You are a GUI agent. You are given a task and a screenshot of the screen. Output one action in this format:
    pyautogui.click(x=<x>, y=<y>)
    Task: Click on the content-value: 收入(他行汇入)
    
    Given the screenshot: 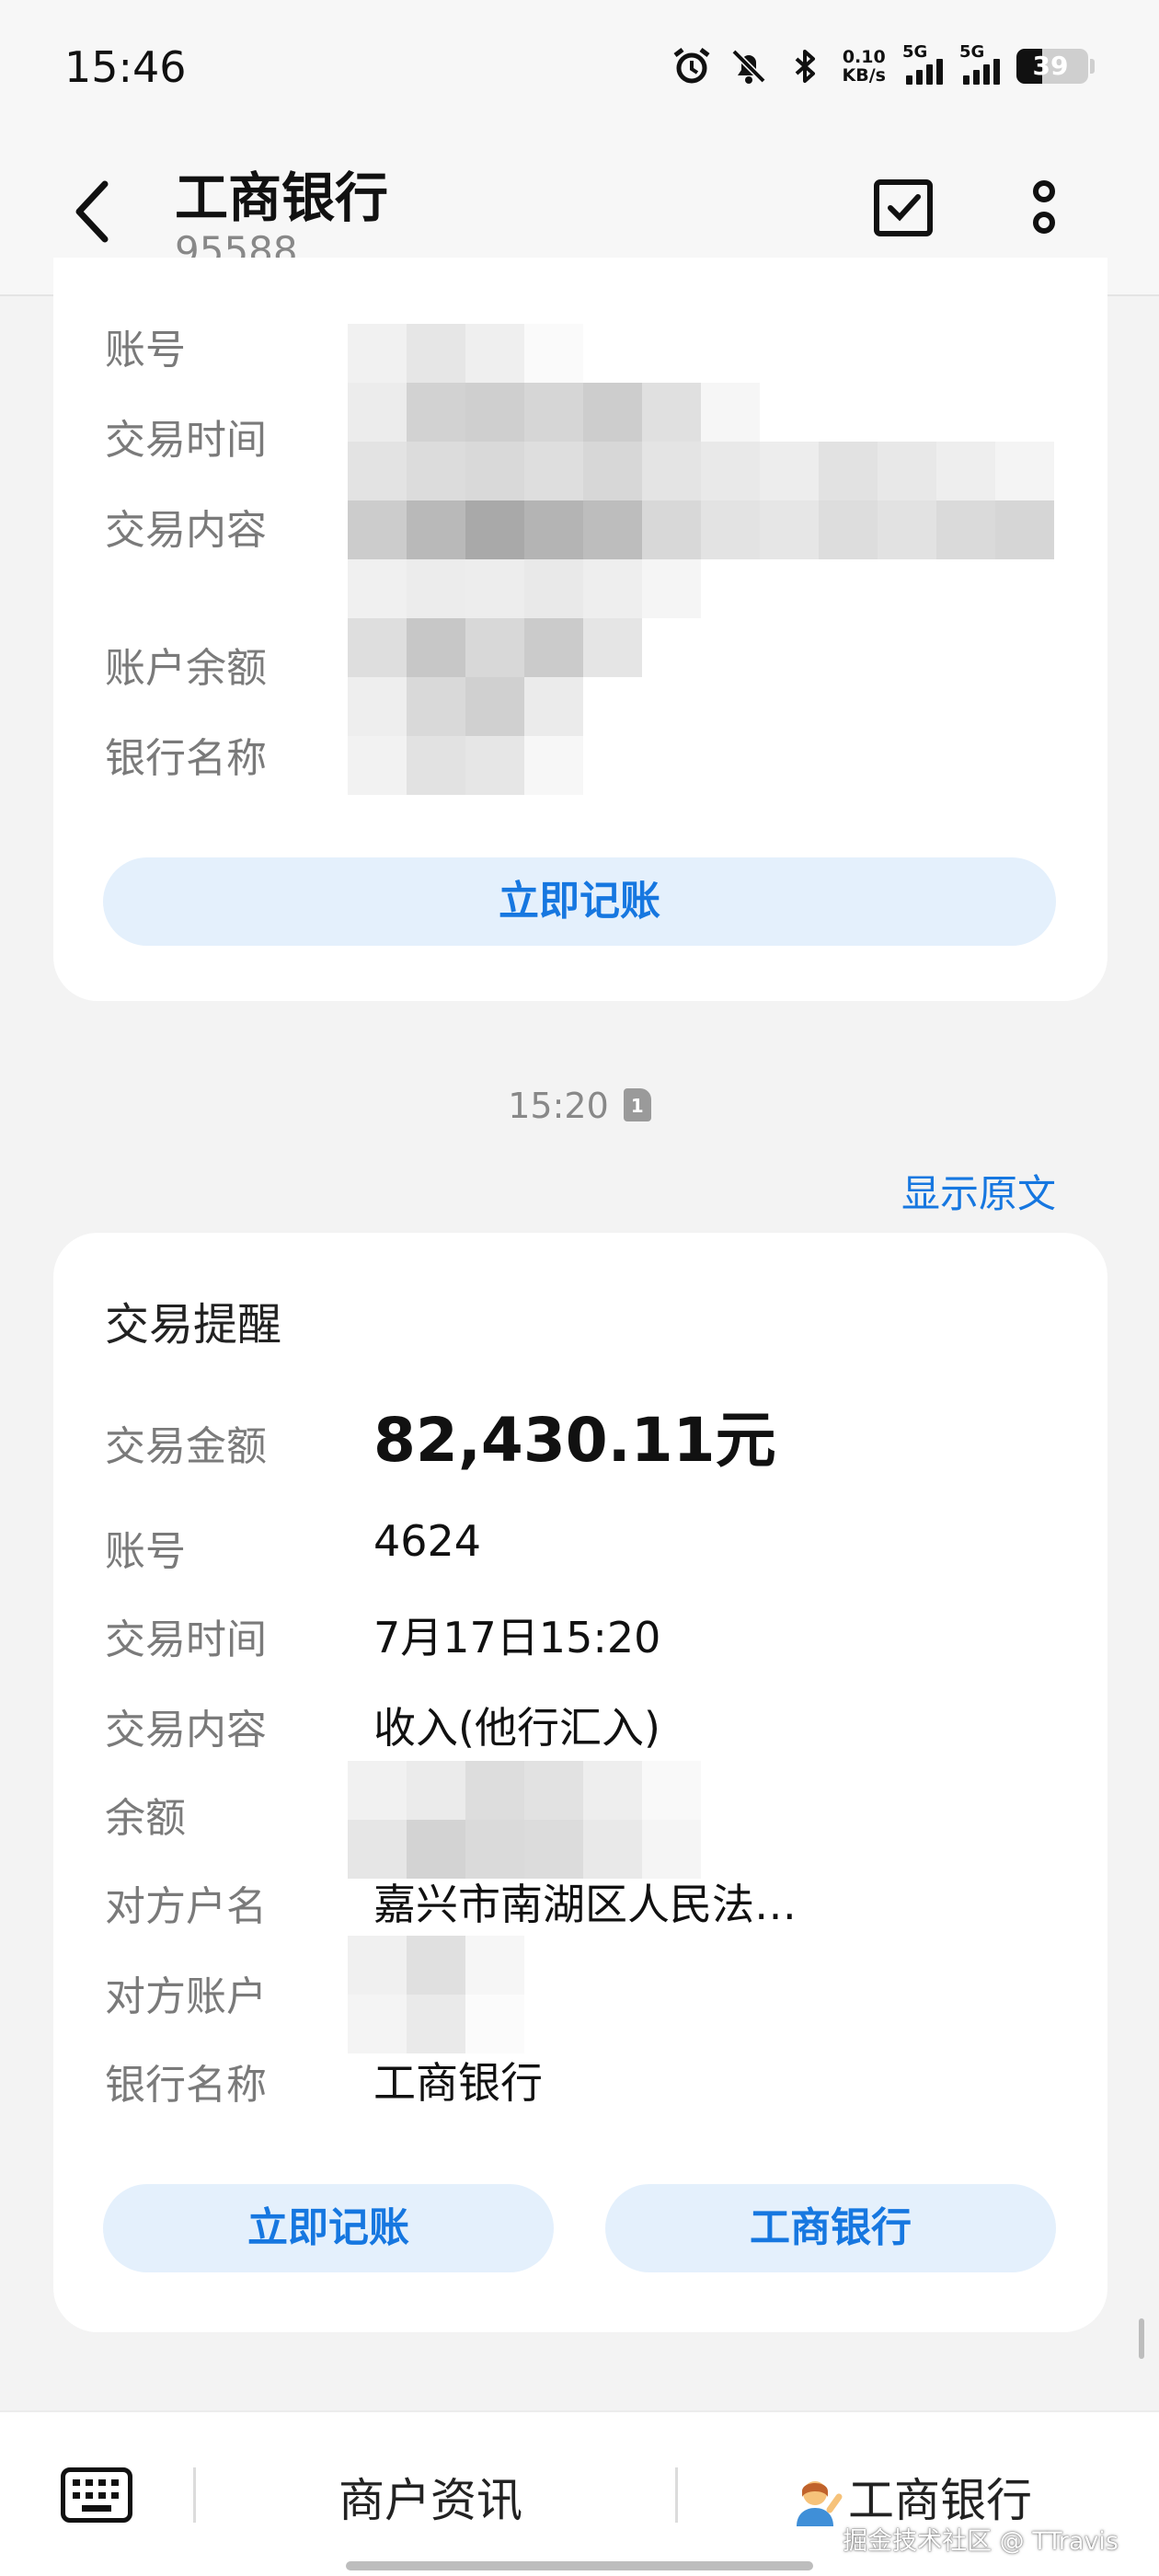 What is the action you would take?
    pyautogui.click(x=516, y=1728)
    